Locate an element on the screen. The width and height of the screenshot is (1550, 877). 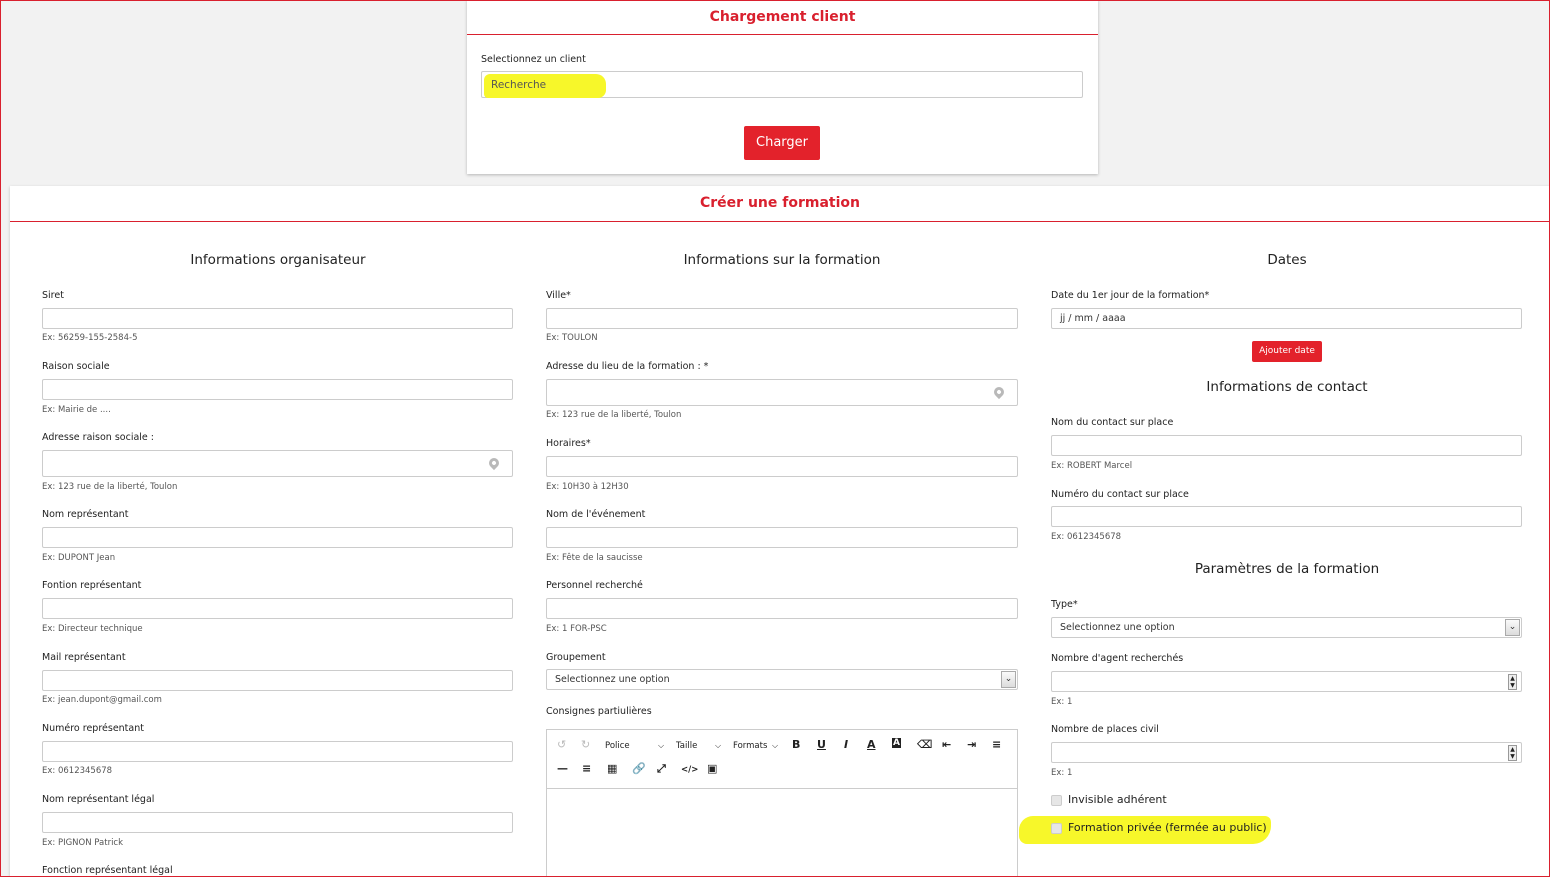
underline-icon: U is located at coordinates (821, 744).